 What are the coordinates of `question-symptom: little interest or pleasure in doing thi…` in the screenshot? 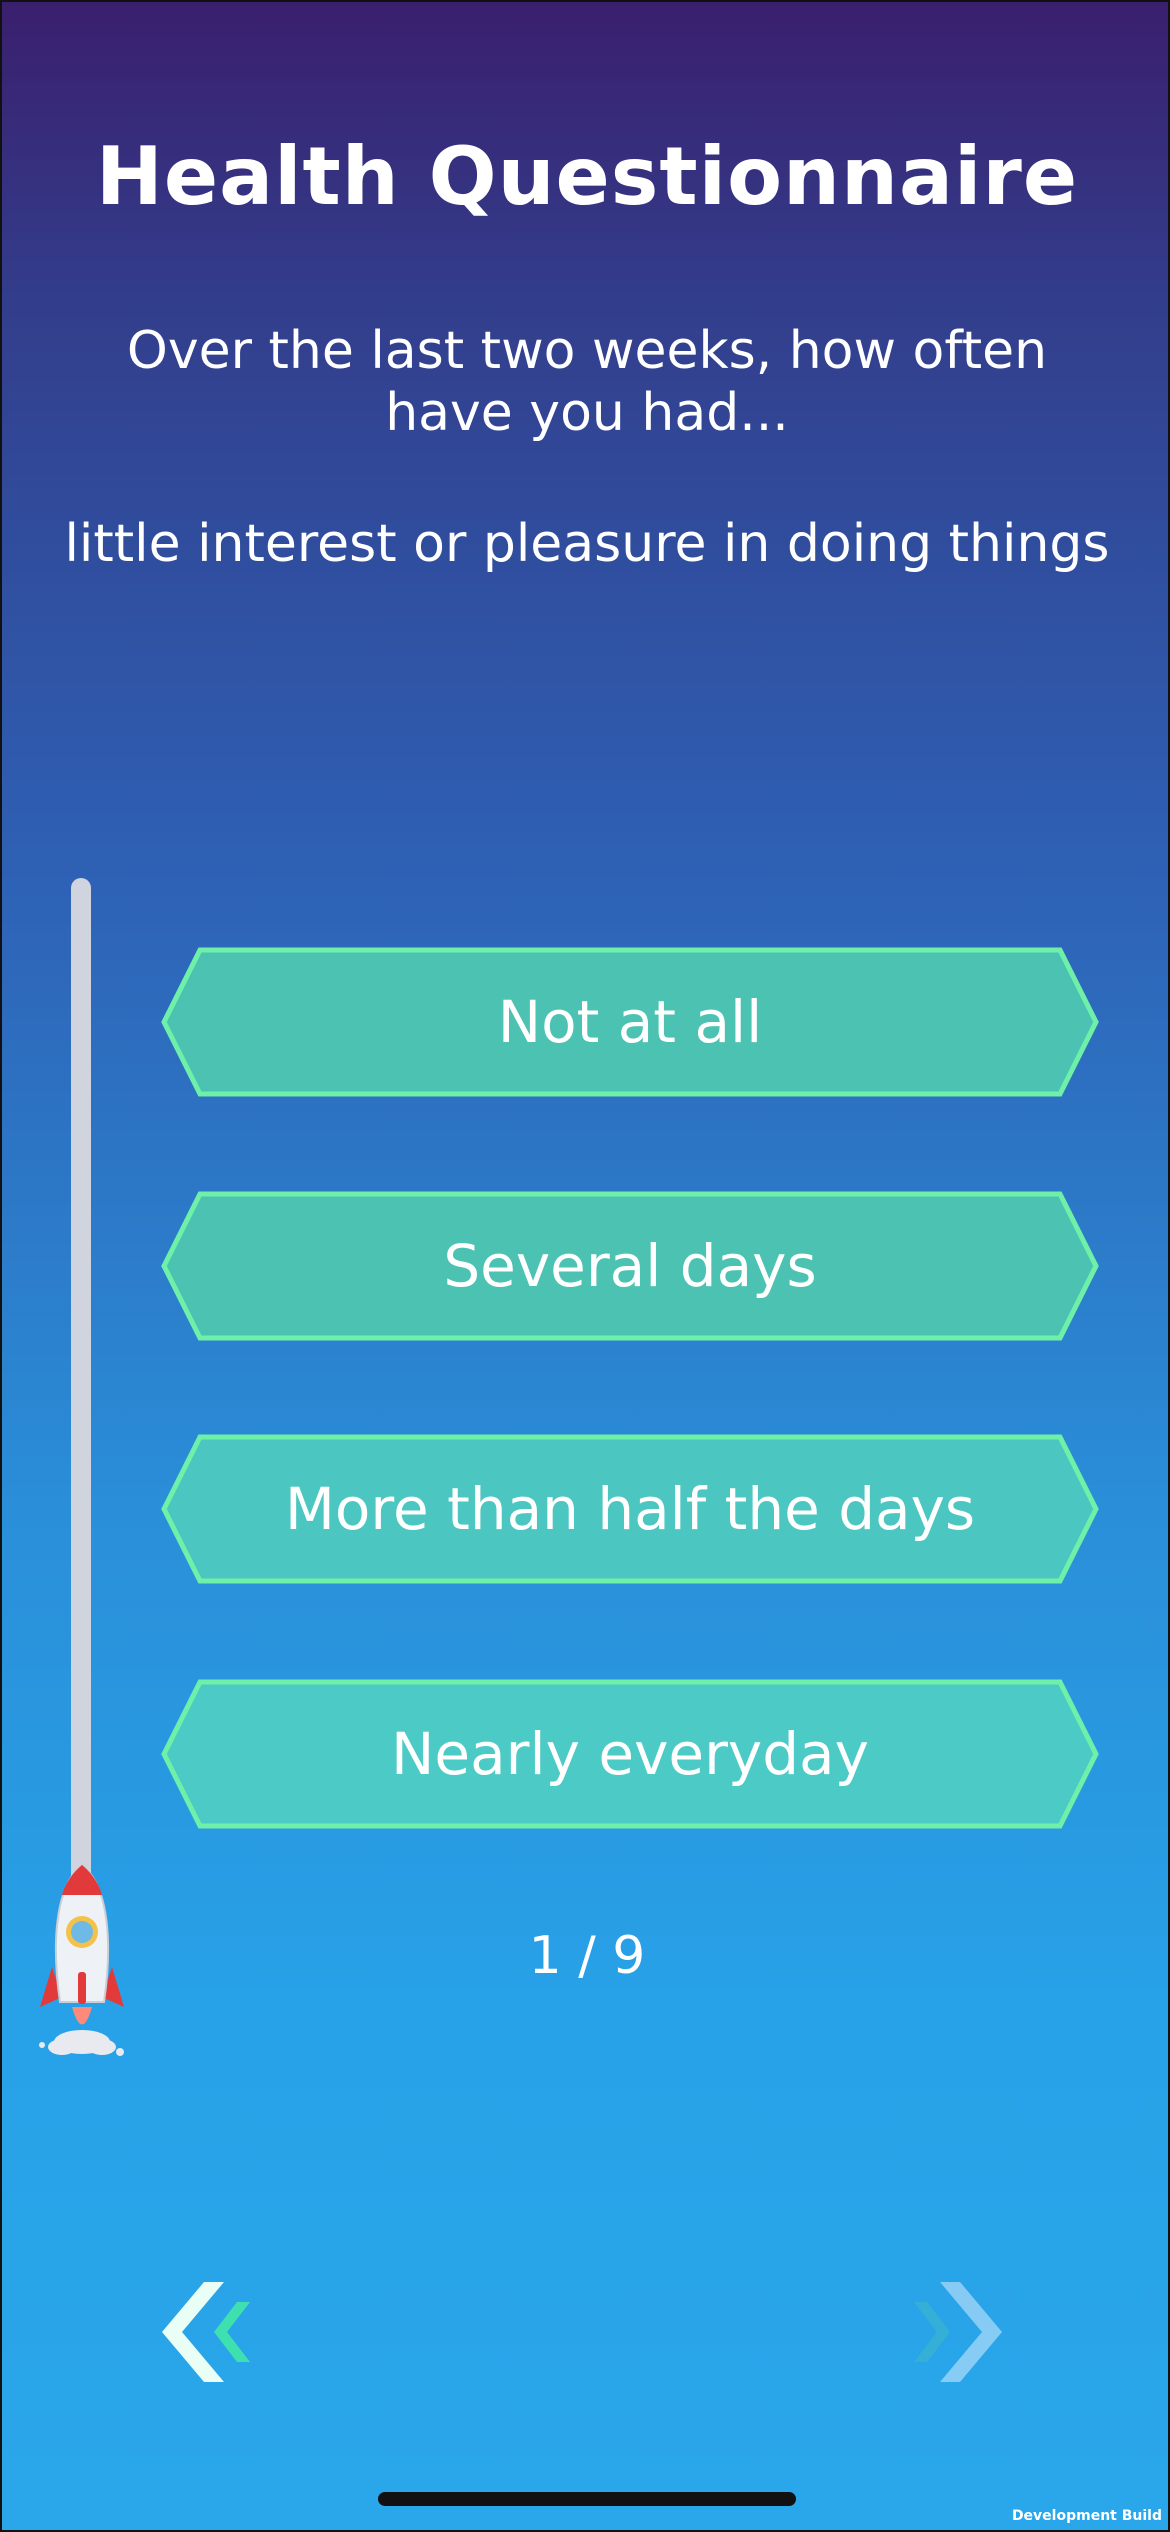 It's located at (587, 544).